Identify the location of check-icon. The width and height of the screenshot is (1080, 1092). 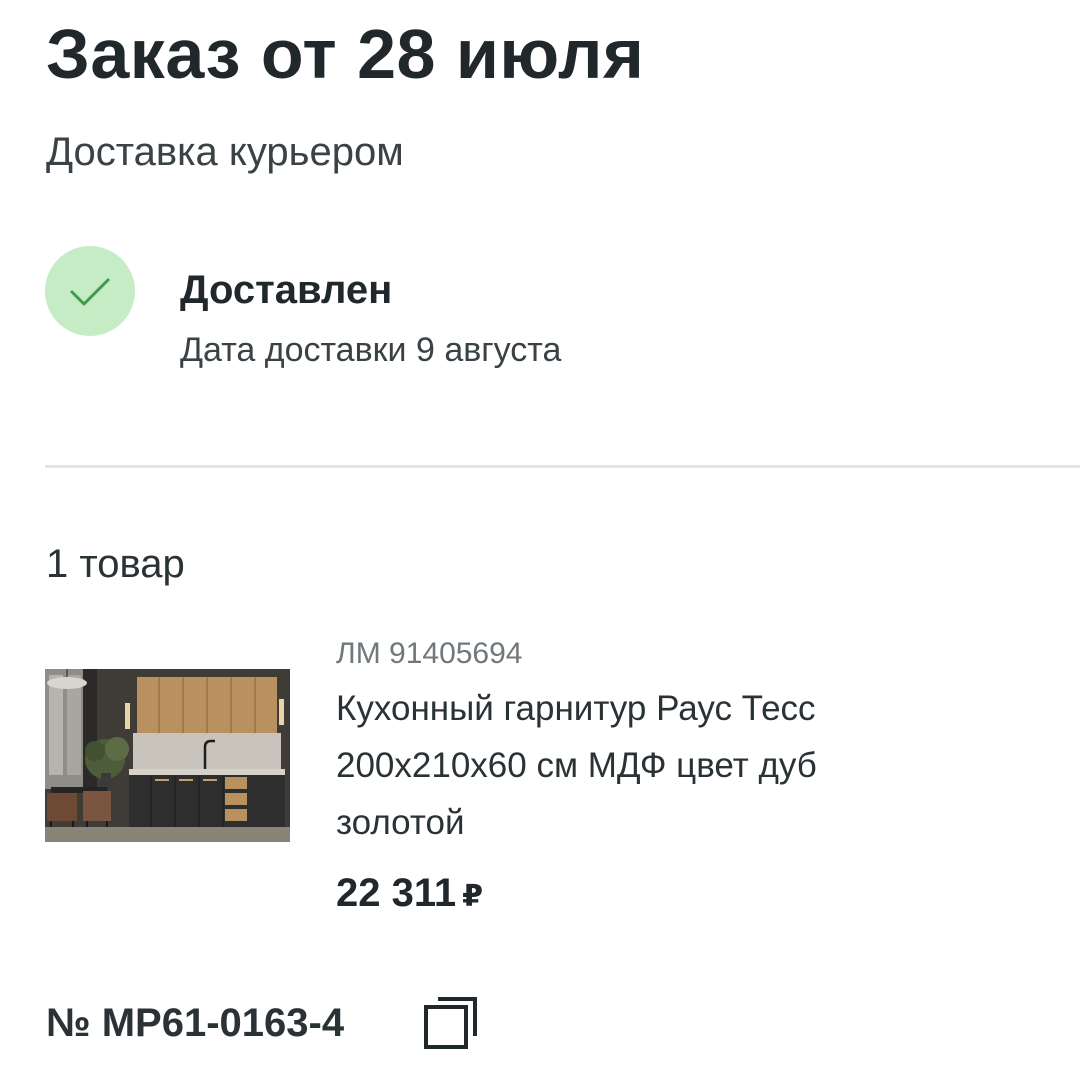
(90, 292).